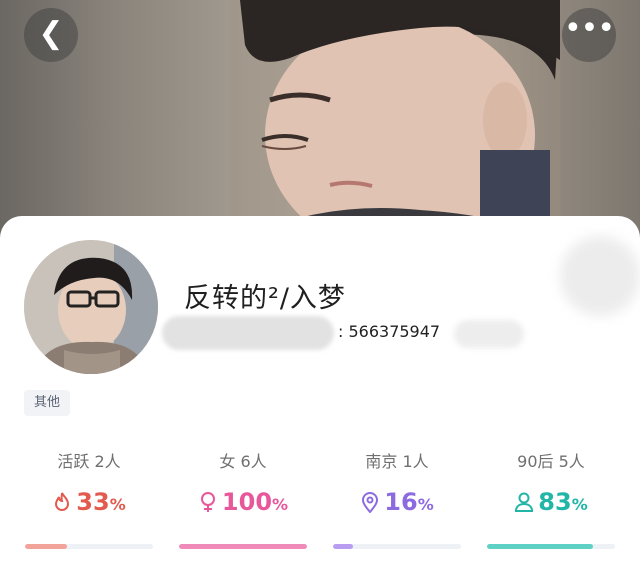  Describe the element at coordinates (589, 28) in the screenshot. I see `more-dots-icon: •••` at that location.